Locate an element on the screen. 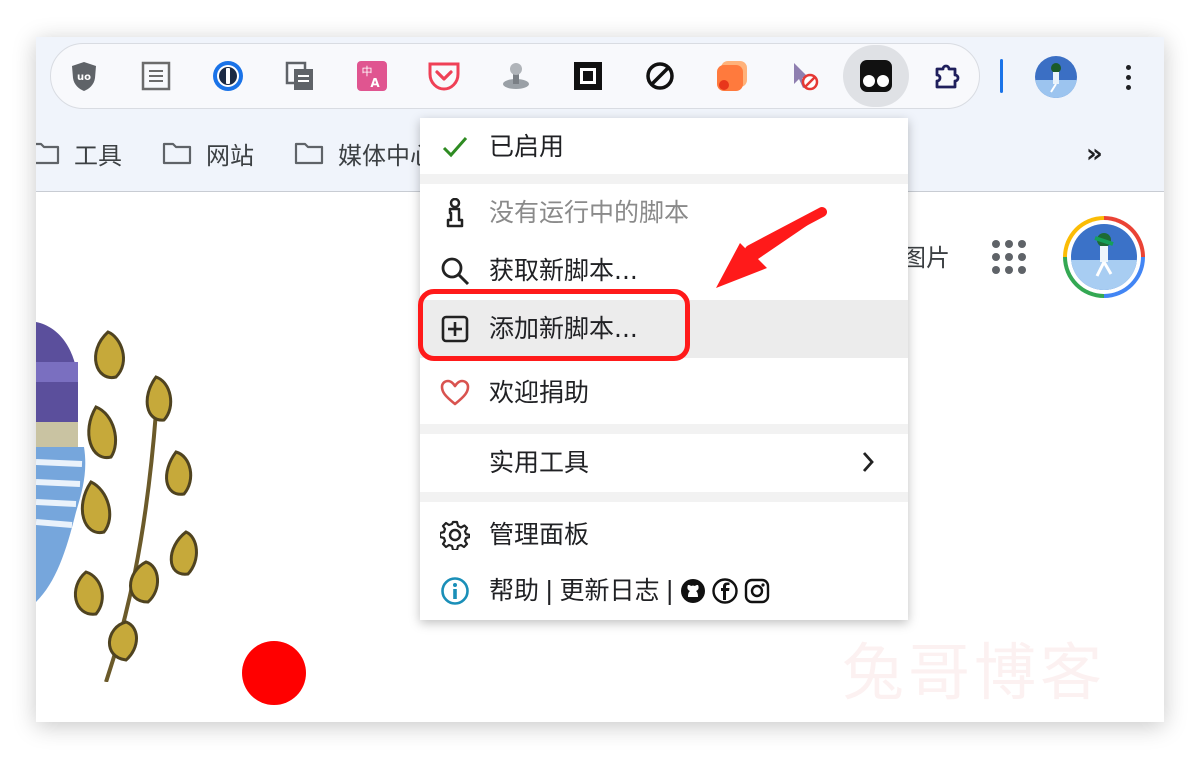 The image size is (1200, 758). reader-mode-icon is located at coordinates (156, 76).